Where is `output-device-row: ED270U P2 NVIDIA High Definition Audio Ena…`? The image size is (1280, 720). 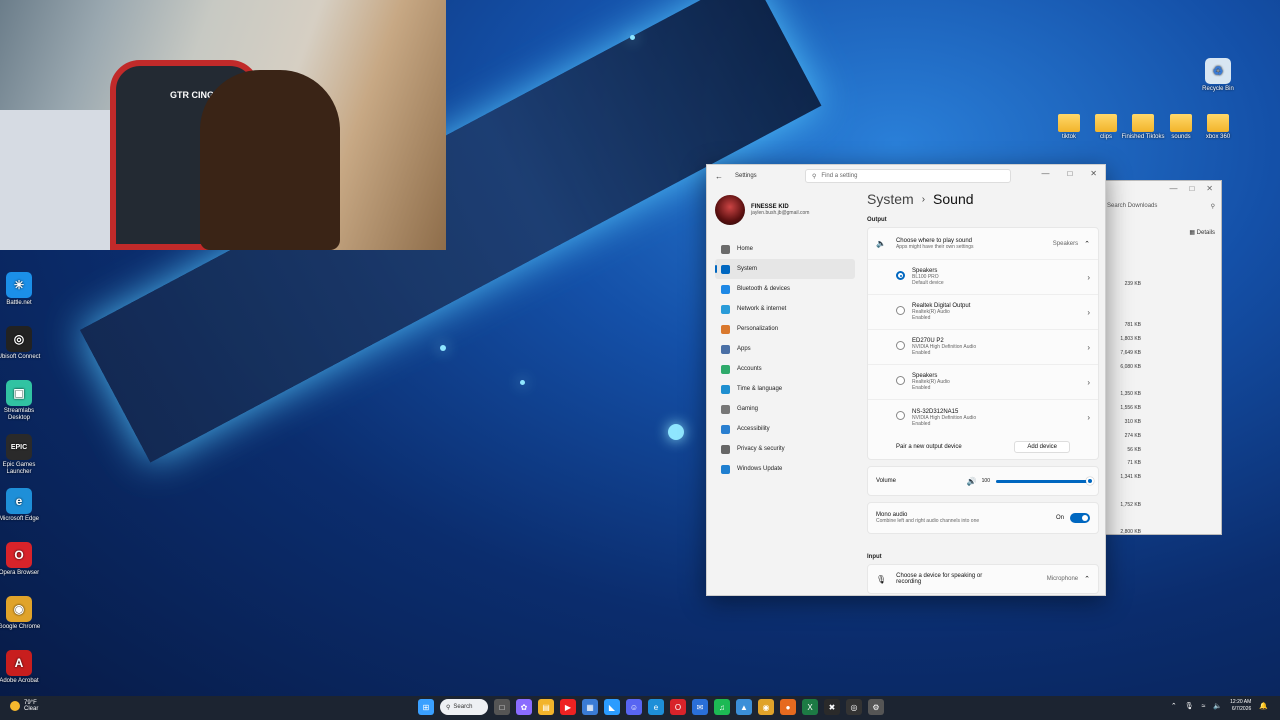
output-device-row: ED270U P2 NVIDIA High Definition Audio Ena… is located at coordinates (983, 347).